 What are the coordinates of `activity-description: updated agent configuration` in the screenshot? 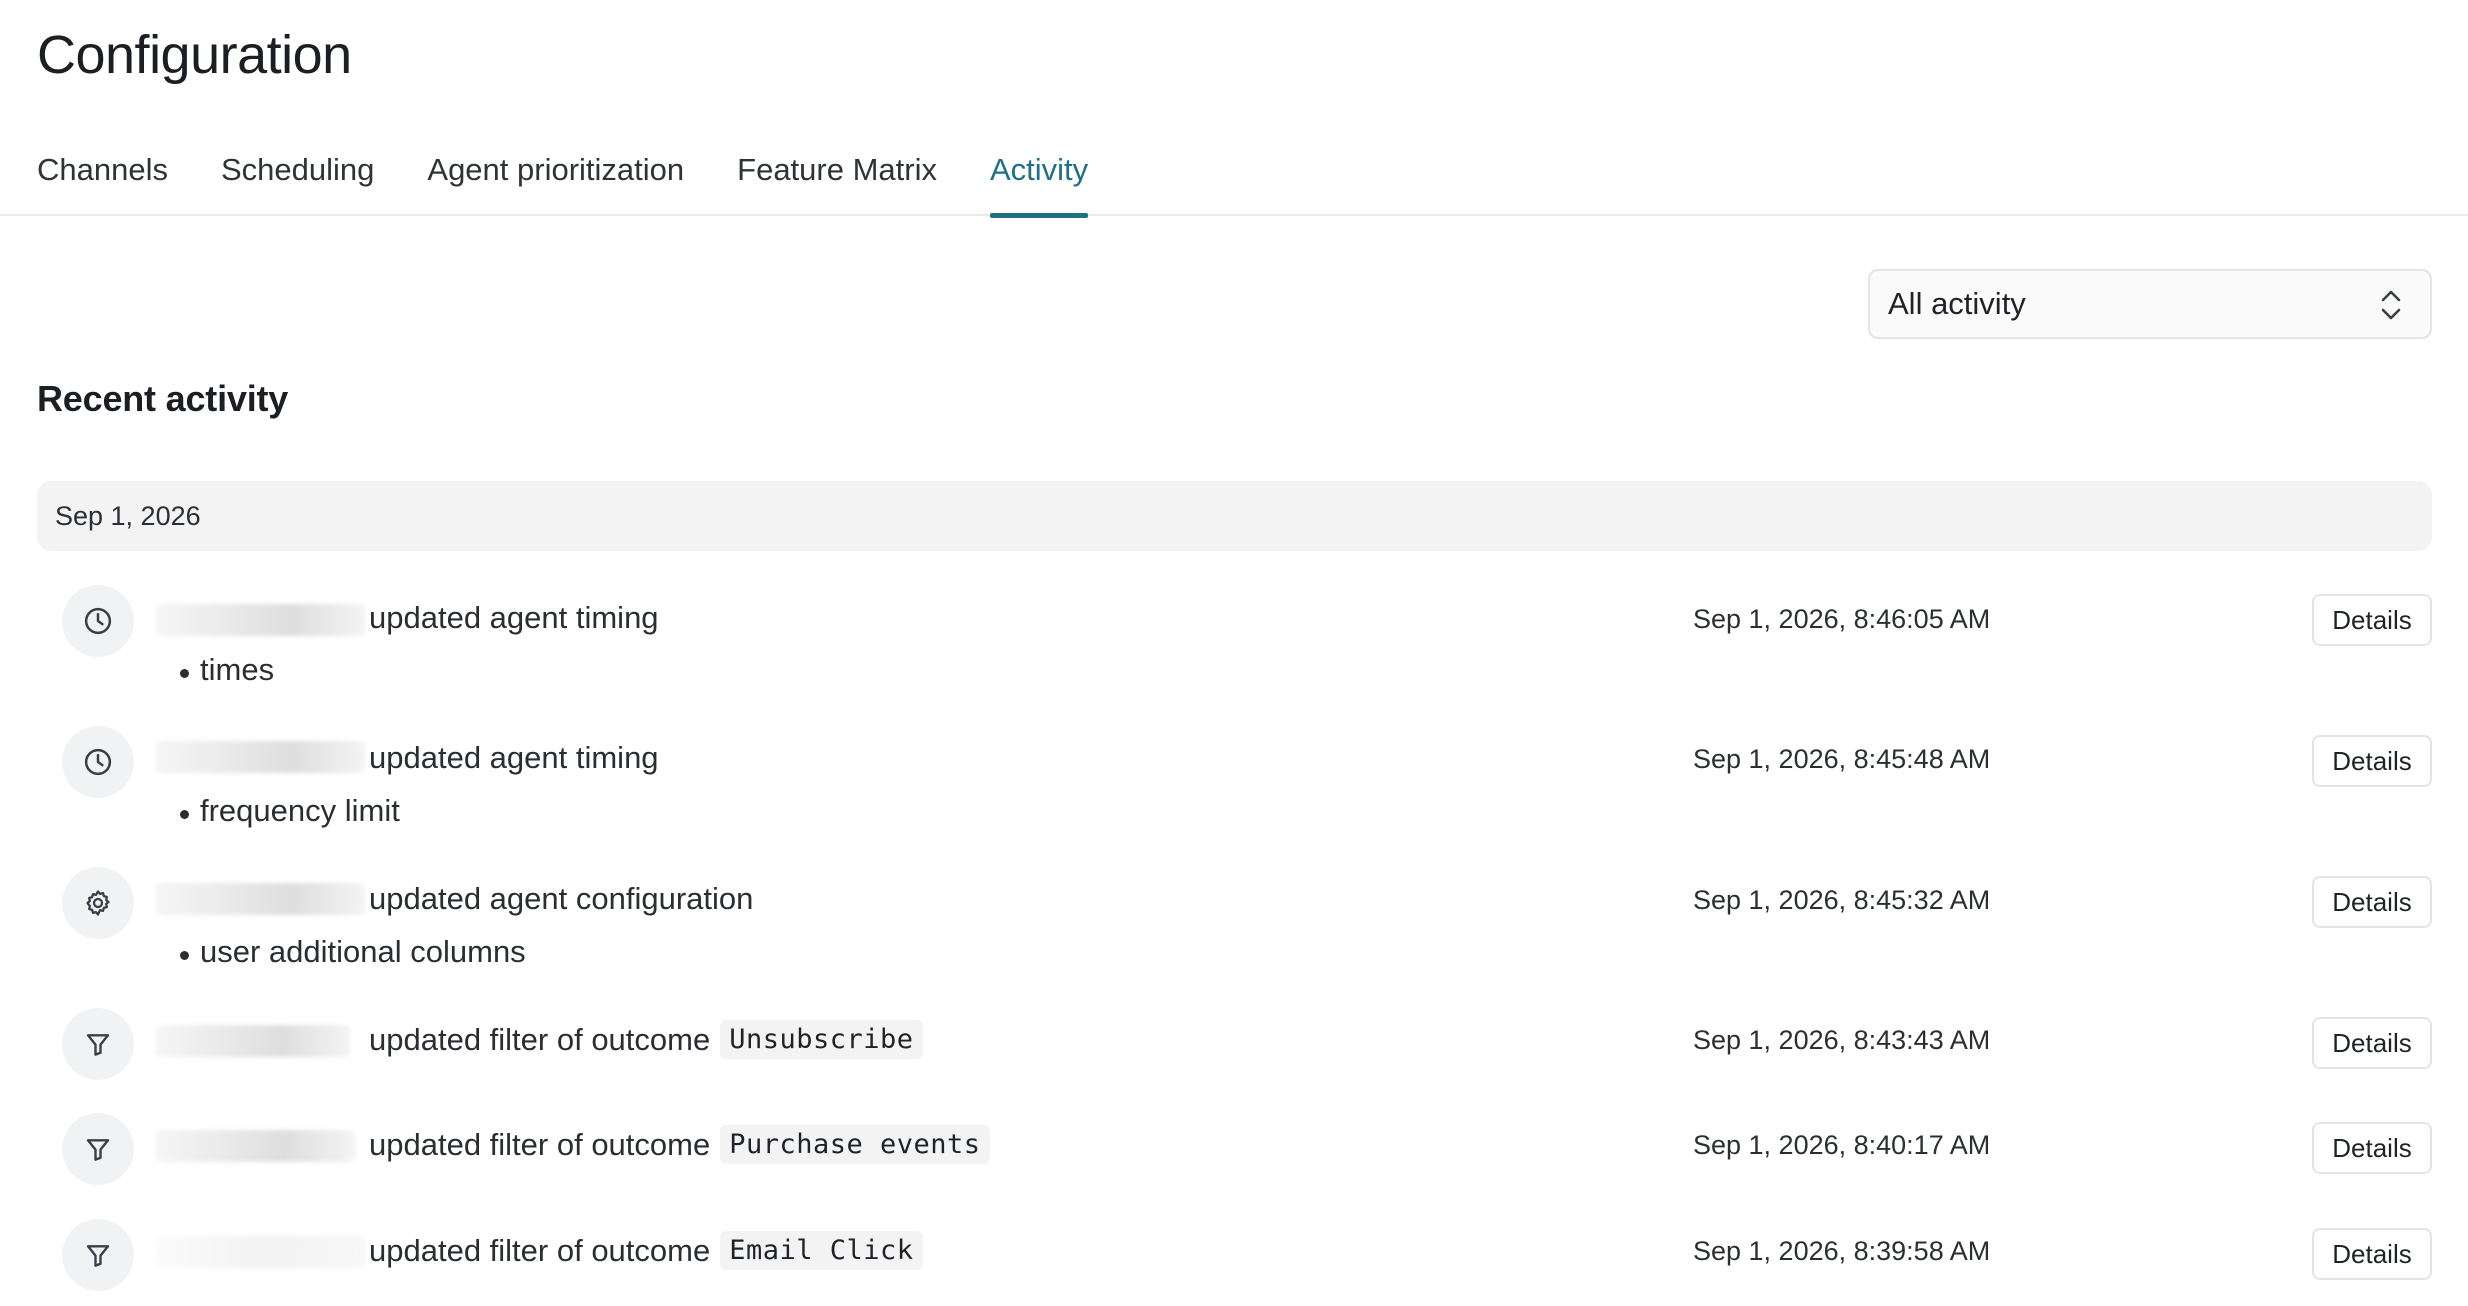 It's located at (561, 899).